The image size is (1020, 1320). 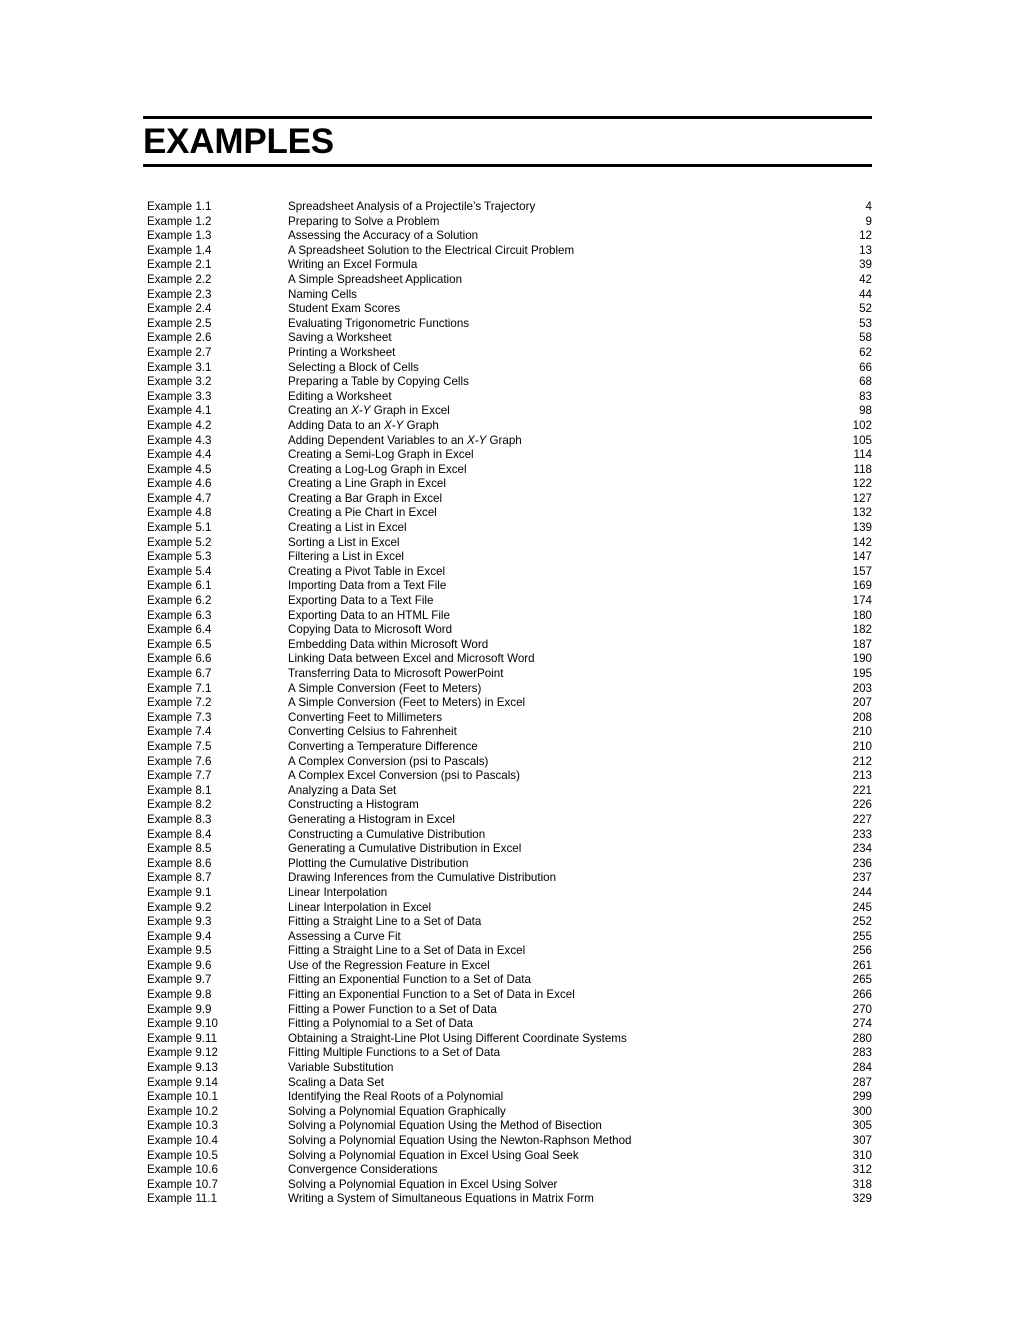 I want to click on example-title: Creating a Semi-Log Graph in Excel, so click(x=381, y=455).